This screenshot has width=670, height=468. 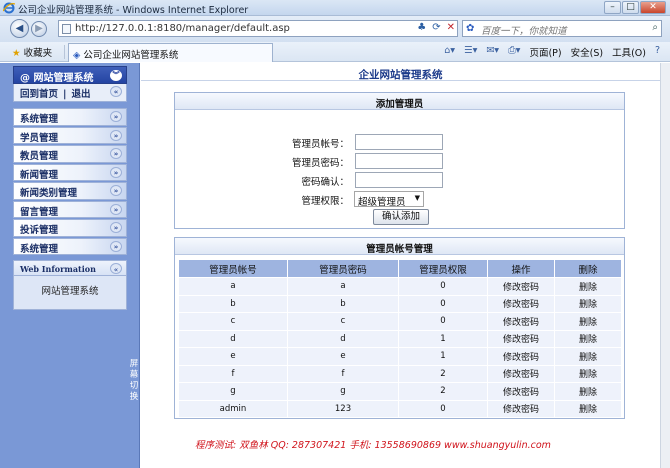 I want to click on cell-account: f, so click(x=233, y=373).